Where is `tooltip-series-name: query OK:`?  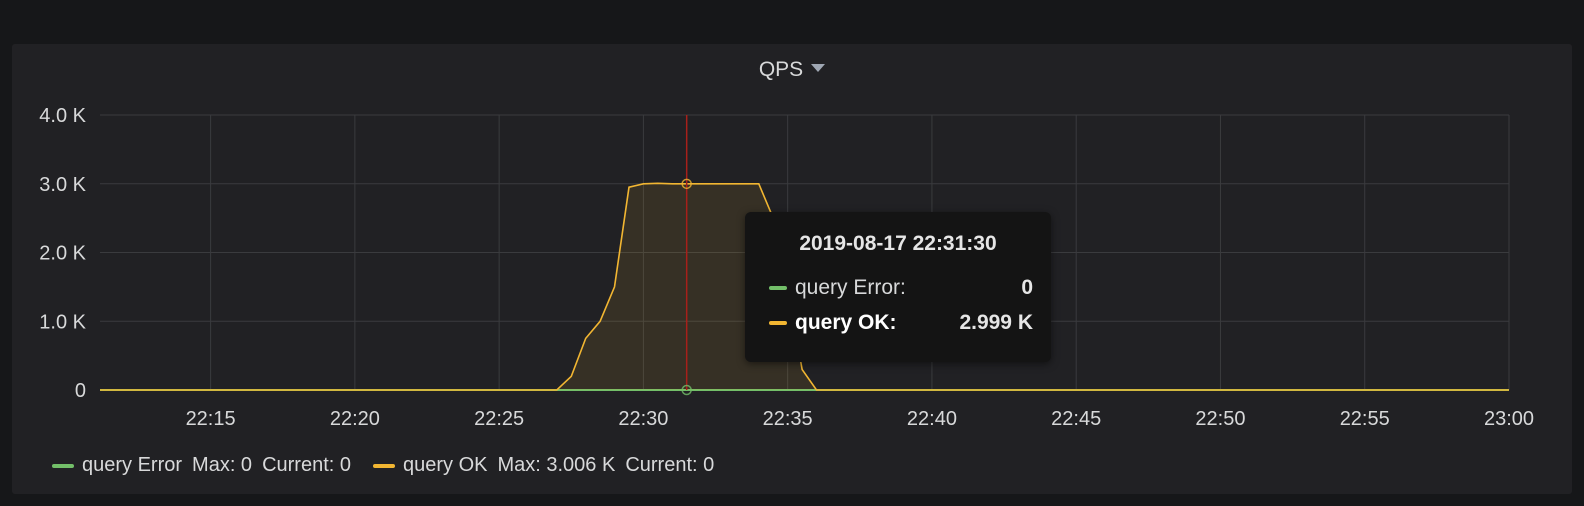 tooltip-series-name: query OK: is located at coordinates (846, 322).